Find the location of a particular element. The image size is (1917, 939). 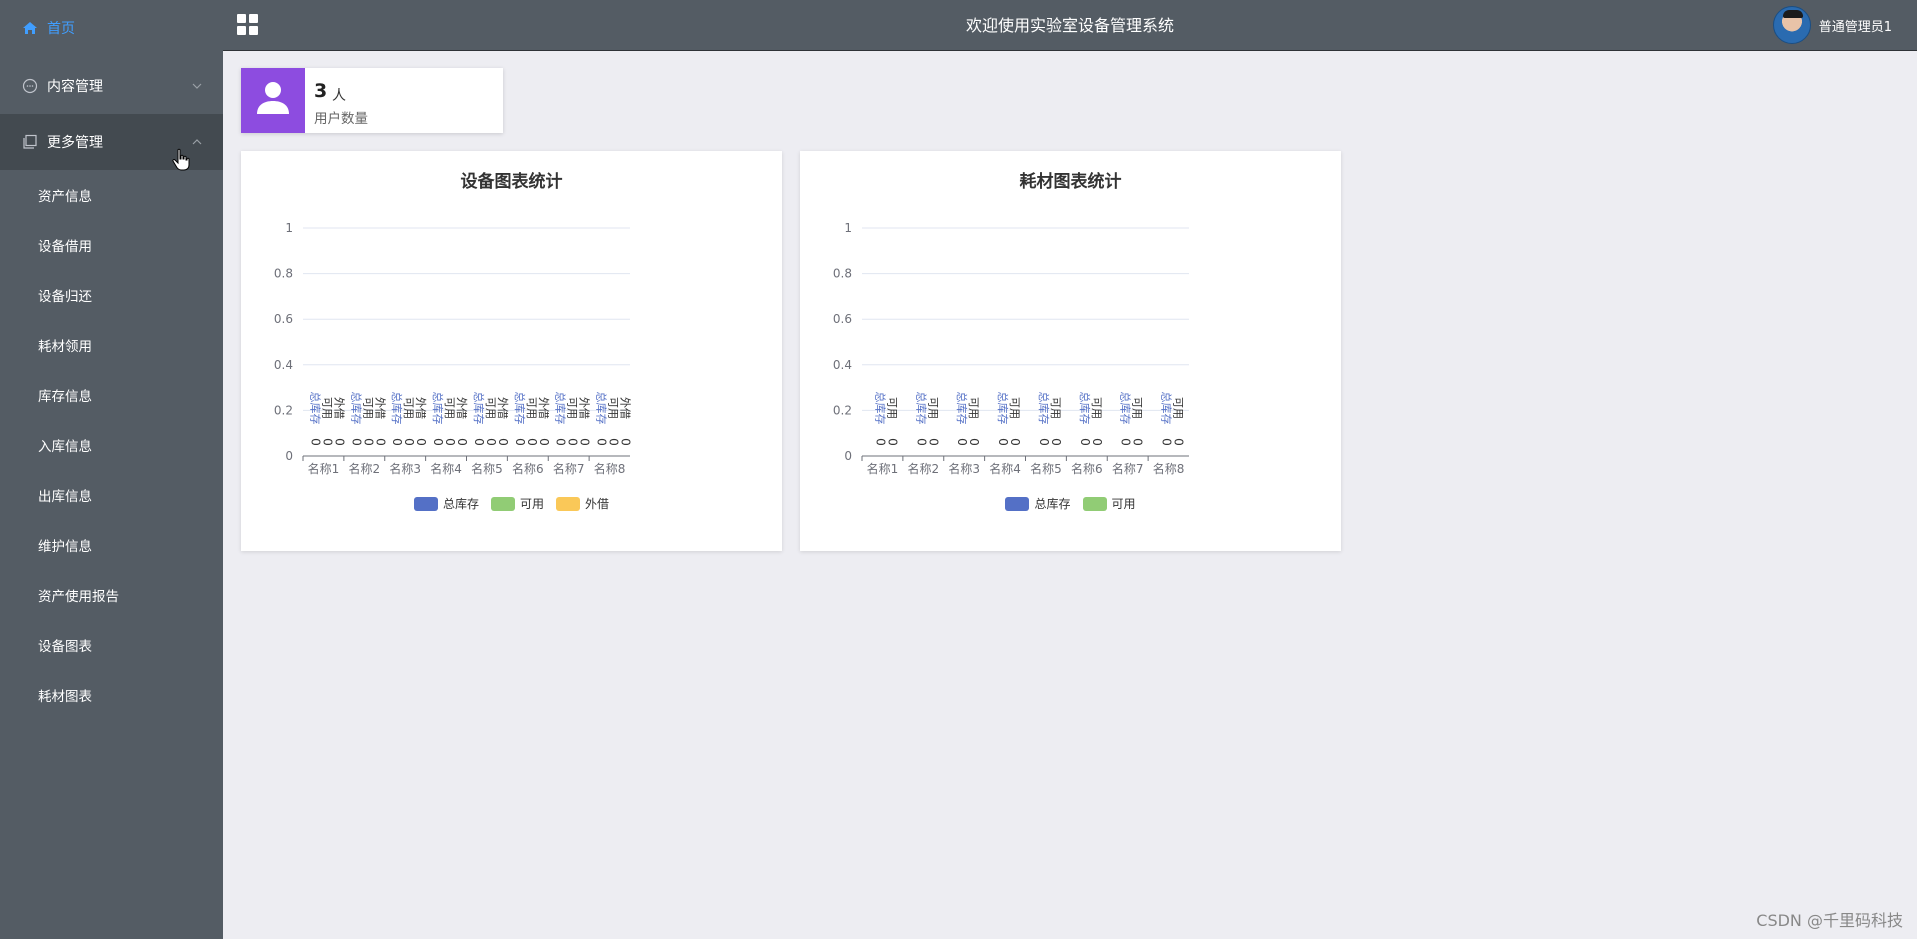

submenu-equipment-chart: 设备图表 is located at coordinates (111, 645).